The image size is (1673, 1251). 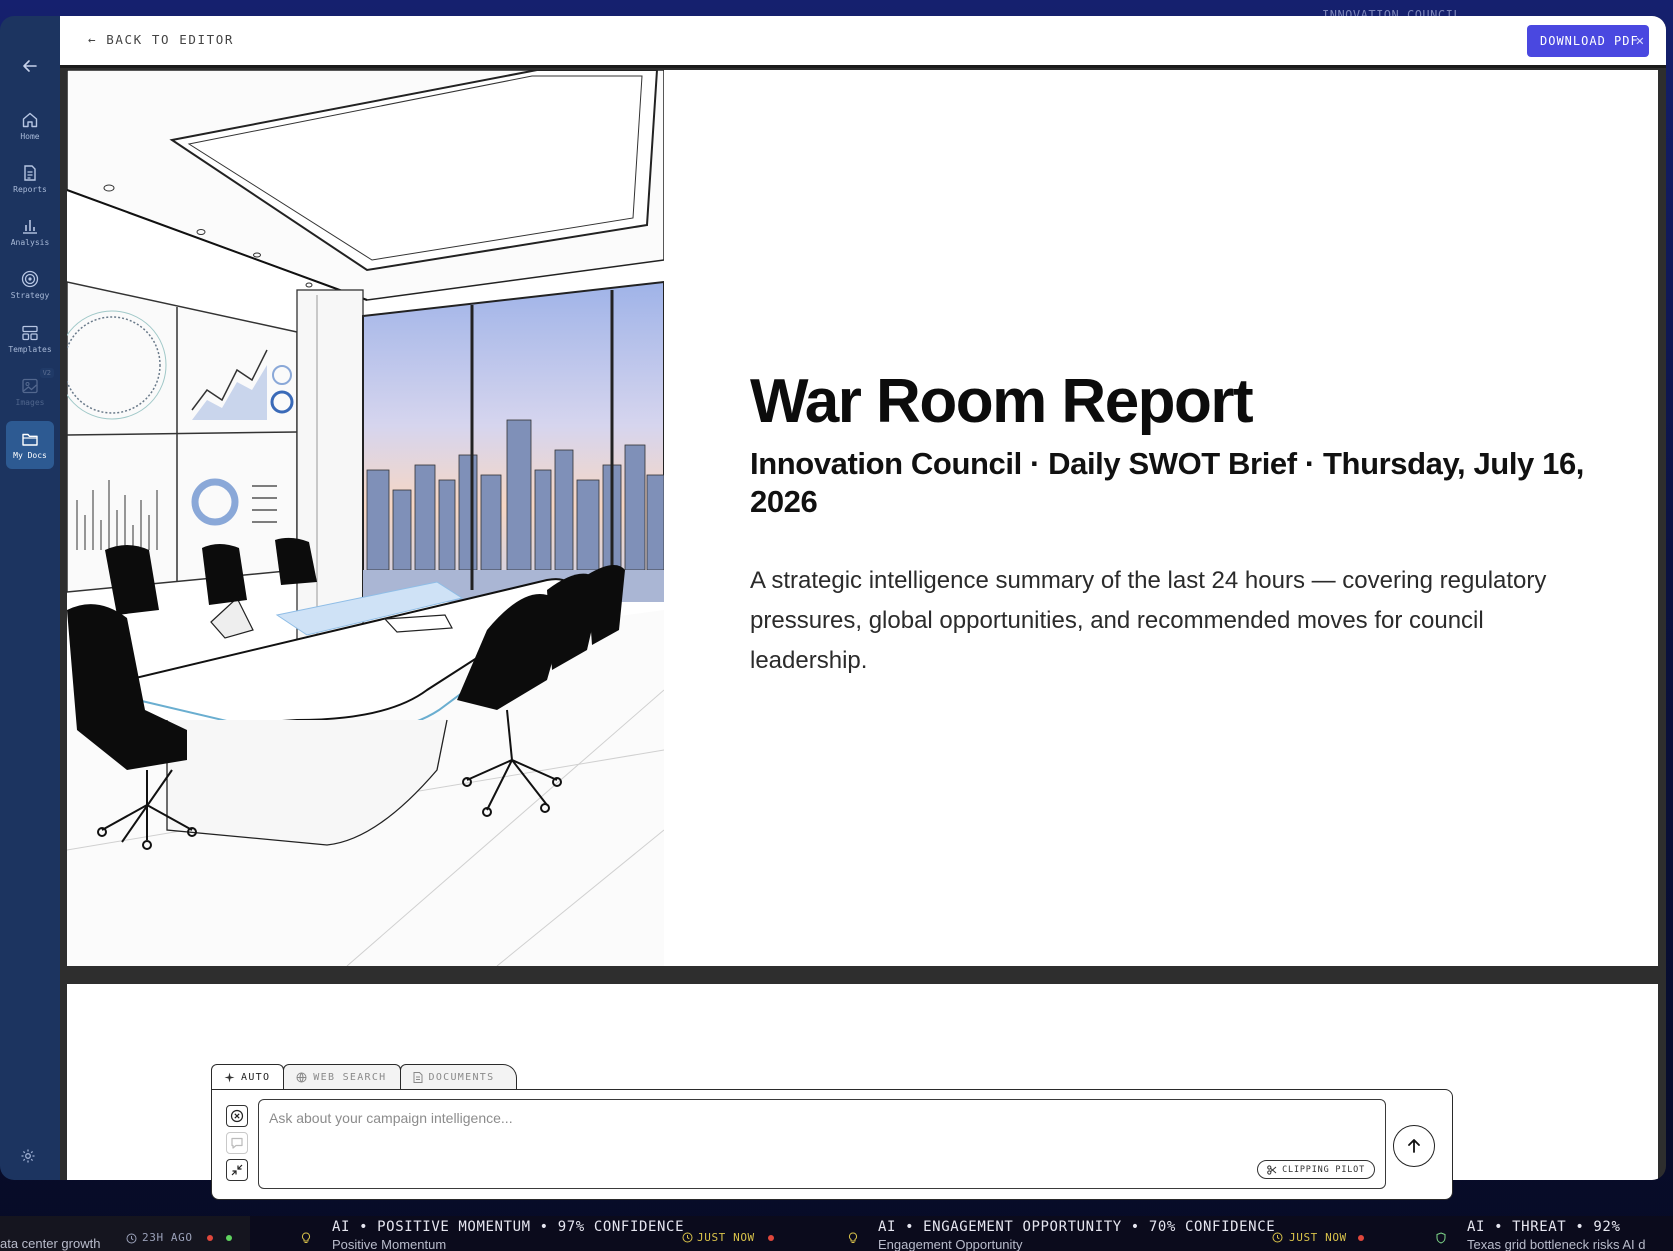 I want to click on chat-composer: AUTO WEB SEARCH DOCUMENTS CLIPPING PILOT, so click(x=832, y=1132).